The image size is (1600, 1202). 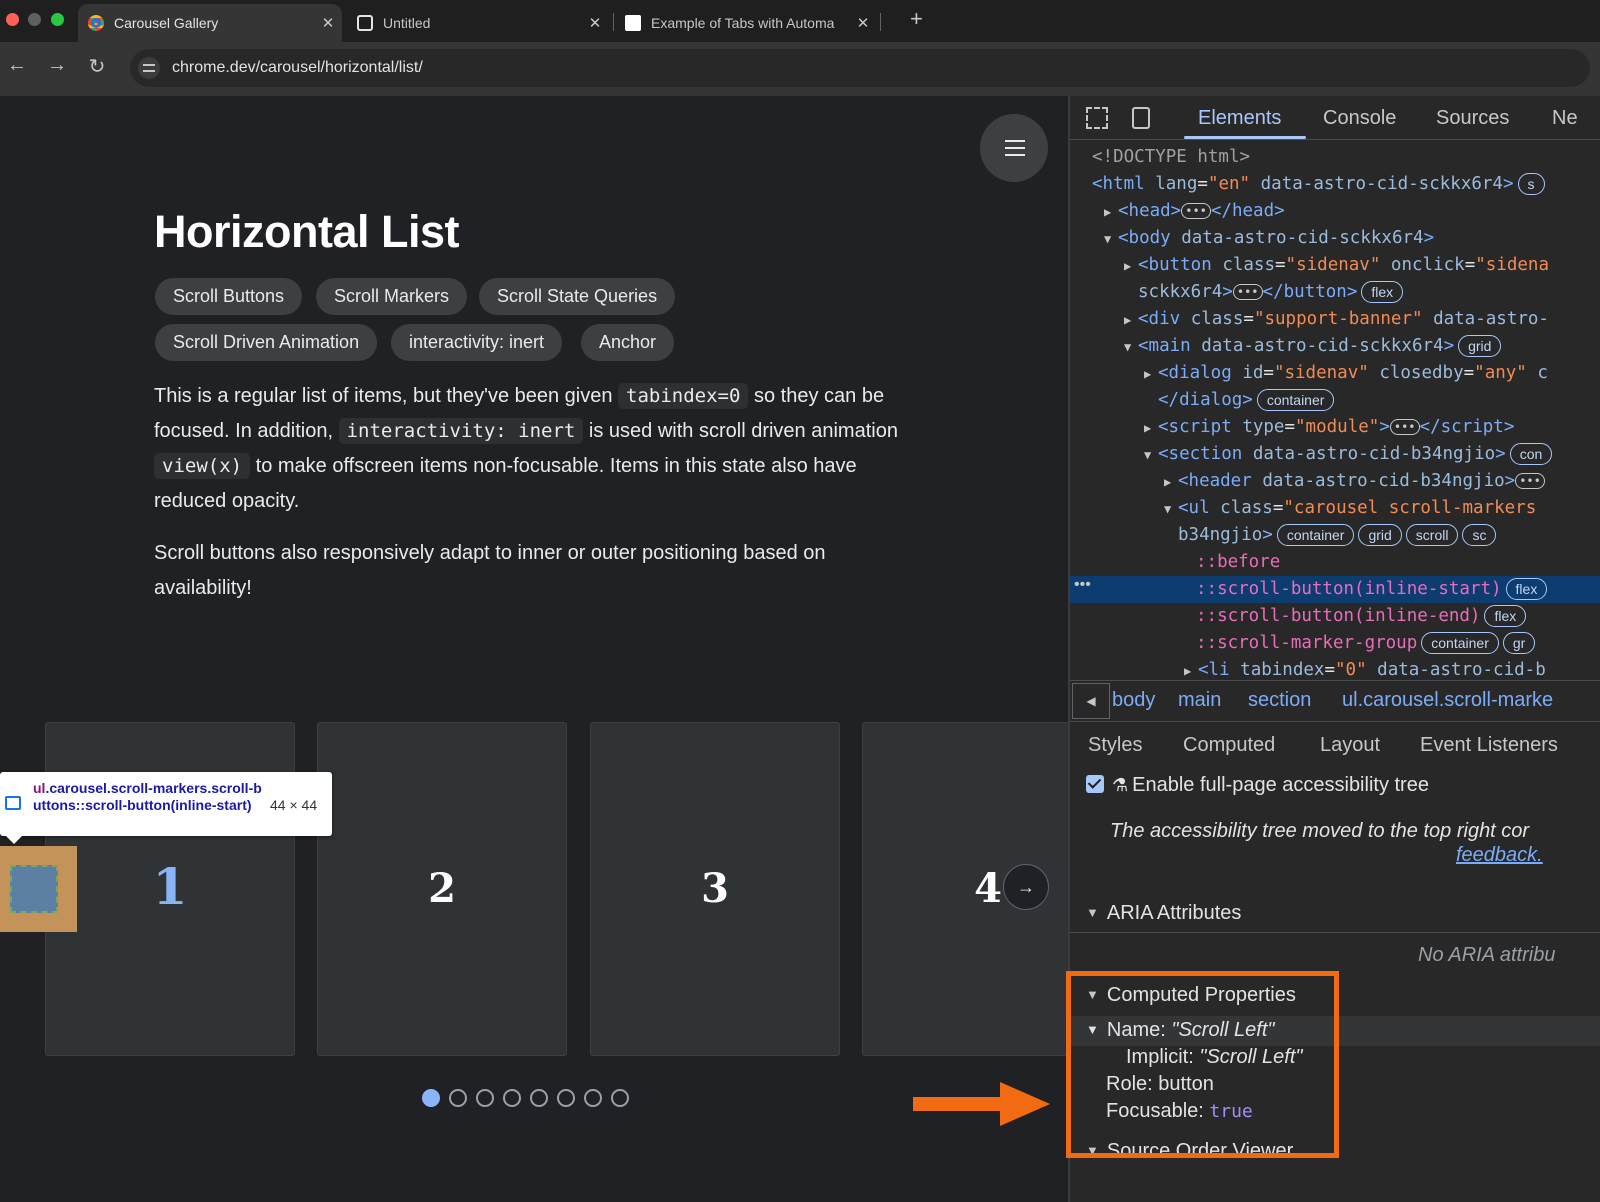 I want to click on breadcrumb-item-ul: ul.carousel.scroll-marke, so click(x=1447, y=700).